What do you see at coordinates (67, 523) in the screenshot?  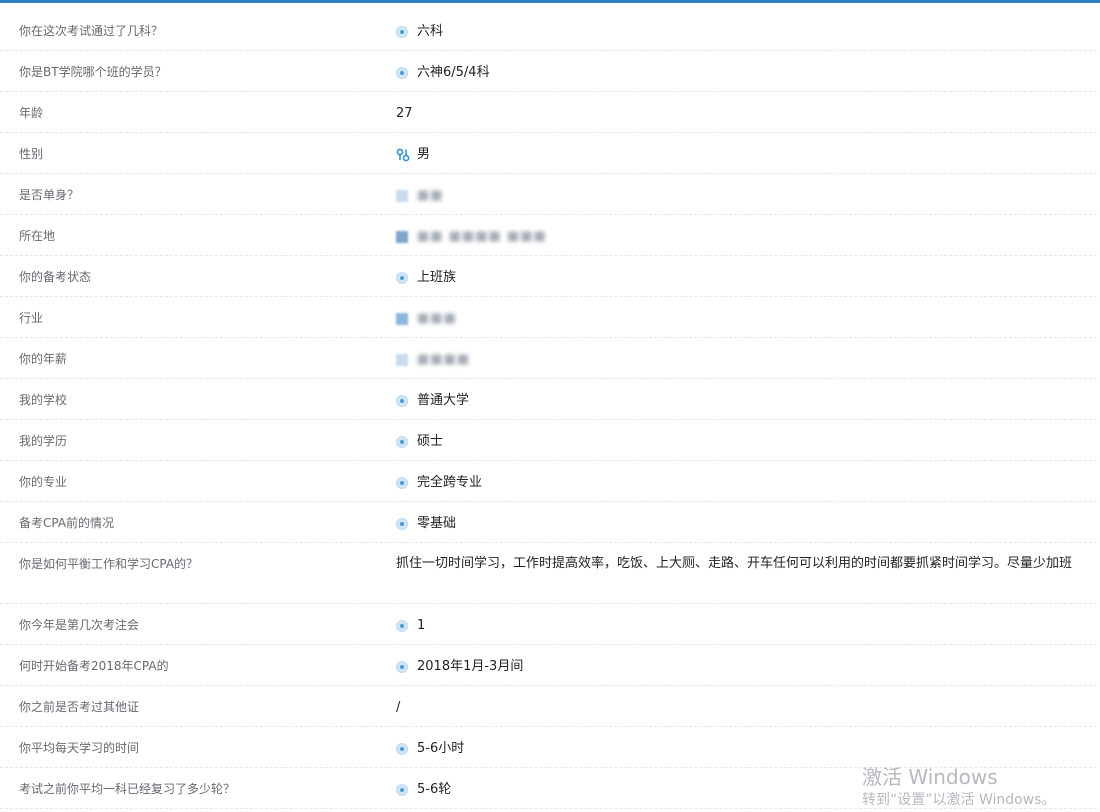 I see `question-label: 备考CPA前的情况` at bounding box center [67, 523].